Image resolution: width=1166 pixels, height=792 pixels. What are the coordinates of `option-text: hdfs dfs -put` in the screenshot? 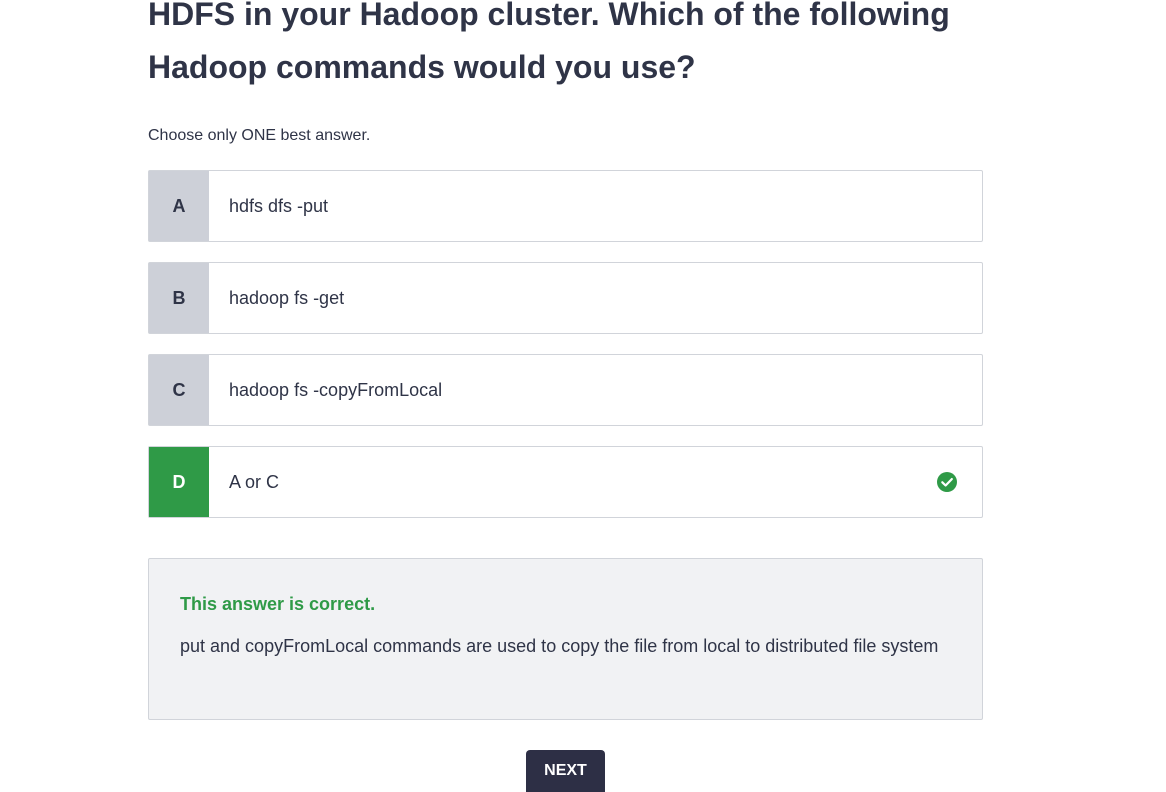 It's located at (279, 205).